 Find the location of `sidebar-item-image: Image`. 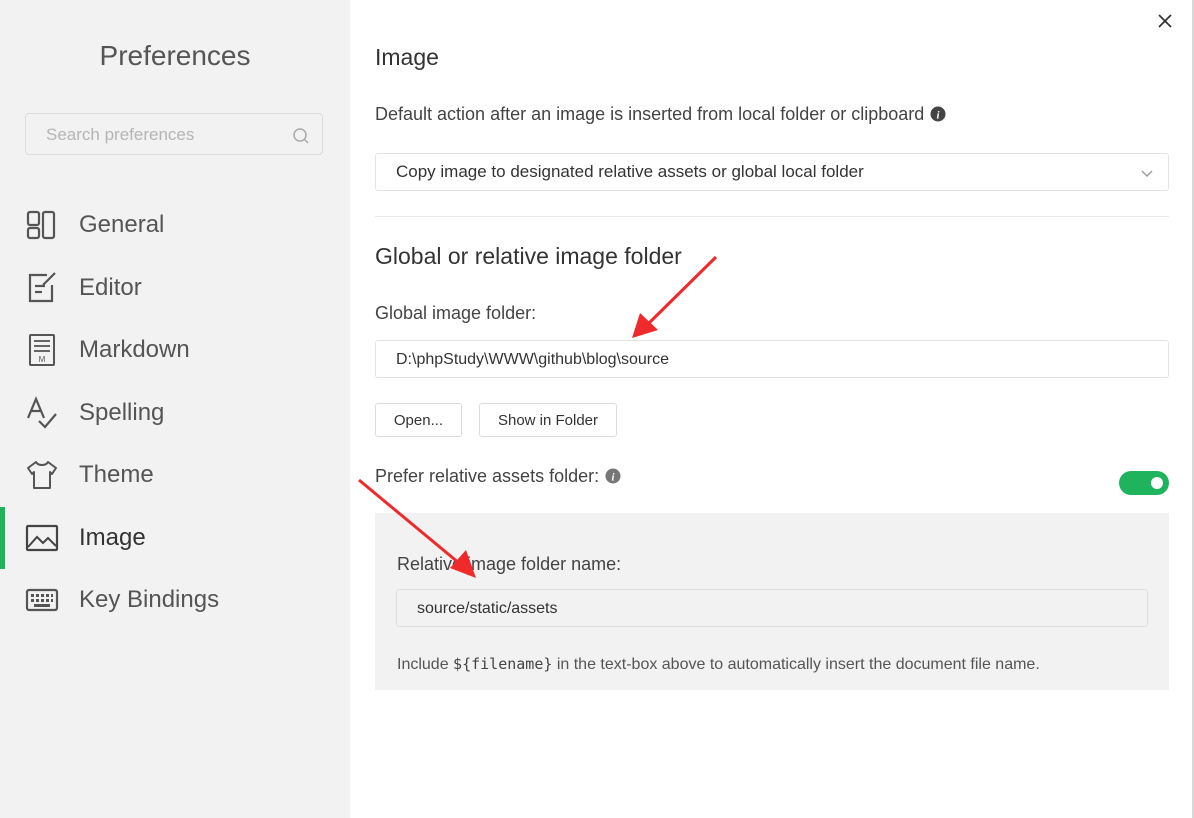

sidebar-item-image: Image is located at coordinates (175, 538).